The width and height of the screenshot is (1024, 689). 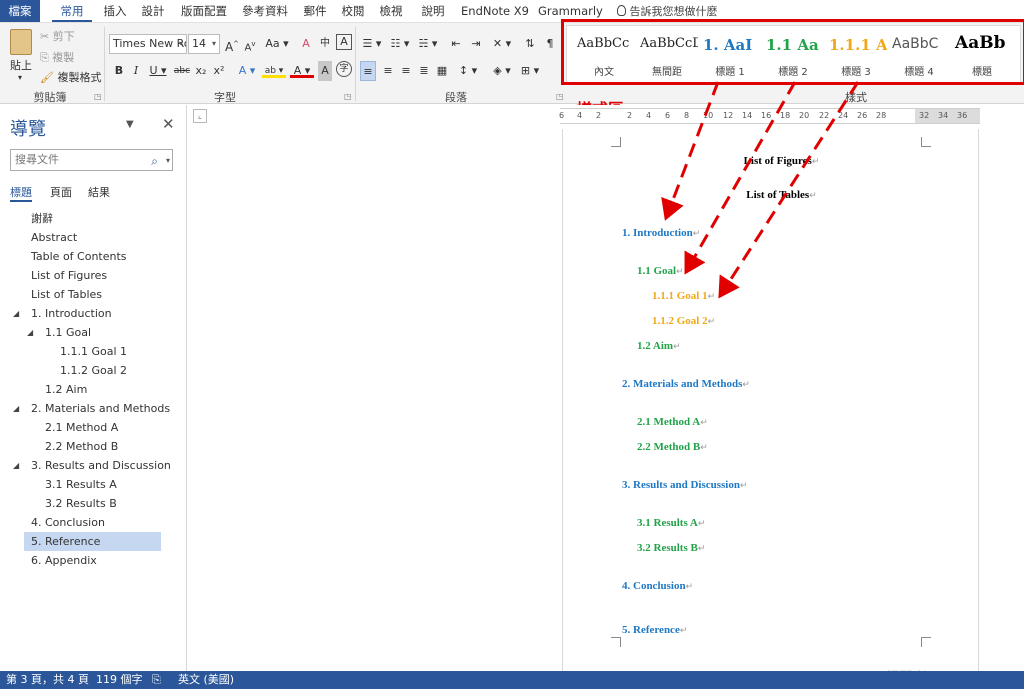 What do you see at coordinates (348, 96) in the screenshot?
I see `font-launcher-icon: ◳` at bounding box center [348, 96].